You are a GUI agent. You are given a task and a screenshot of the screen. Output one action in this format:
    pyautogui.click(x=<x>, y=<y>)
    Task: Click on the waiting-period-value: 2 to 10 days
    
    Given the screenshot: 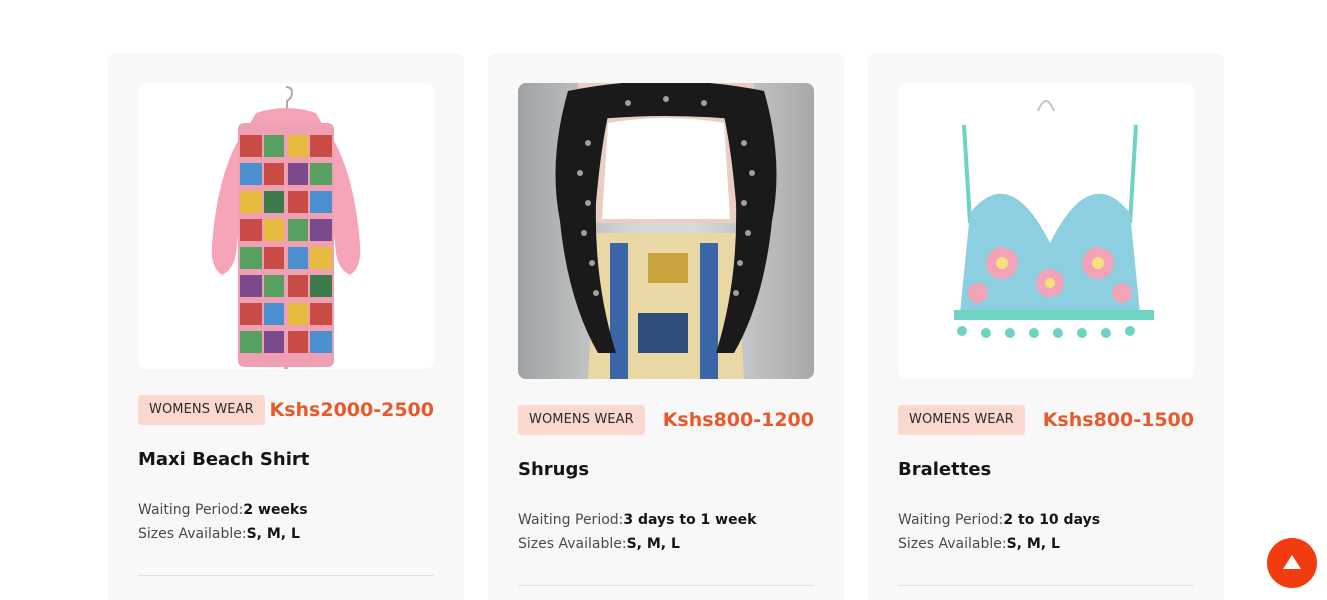 What is the action you would take?
    pyautogui.click(x=1052, y=520)
    